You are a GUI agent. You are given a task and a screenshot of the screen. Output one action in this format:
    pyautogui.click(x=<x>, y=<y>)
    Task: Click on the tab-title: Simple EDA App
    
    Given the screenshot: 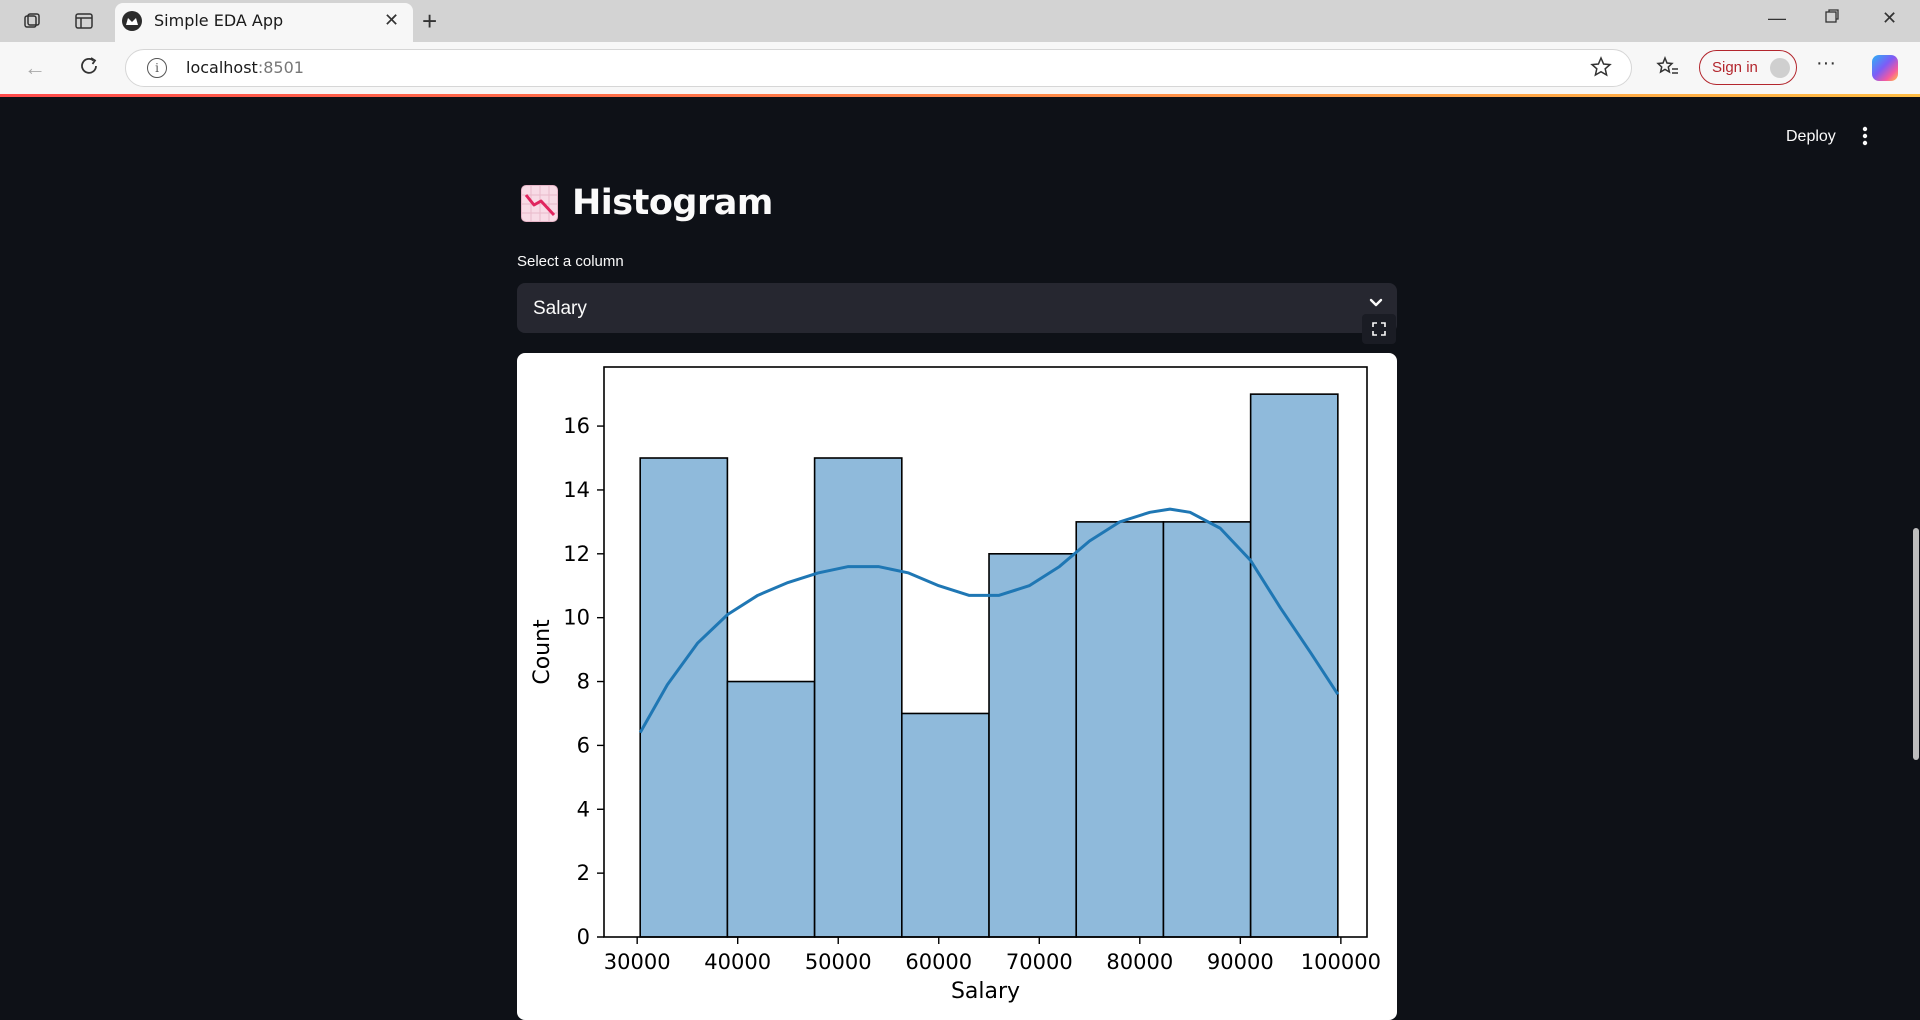 What is the action you would take?
    pyautogui.click(x=219, y=20)
    